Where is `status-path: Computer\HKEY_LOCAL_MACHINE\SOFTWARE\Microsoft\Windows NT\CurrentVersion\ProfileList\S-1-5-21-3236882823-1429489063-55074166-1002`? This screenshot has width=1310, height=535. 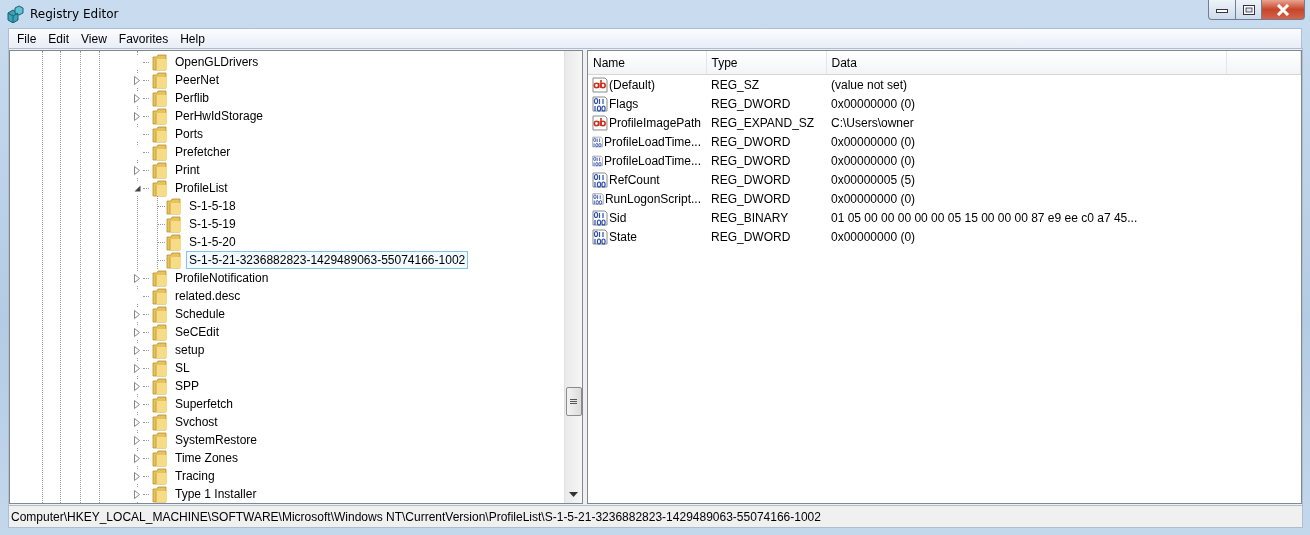
status-path: Computer\HKEY_LOCAL_MACHINE\SOFTWARE\Microsoft\Windows NT\CurrentVersion\ProfileList\S-1-5-21-3236882823-1429489063-55074166-1002 is located at coordinates (416, 516).